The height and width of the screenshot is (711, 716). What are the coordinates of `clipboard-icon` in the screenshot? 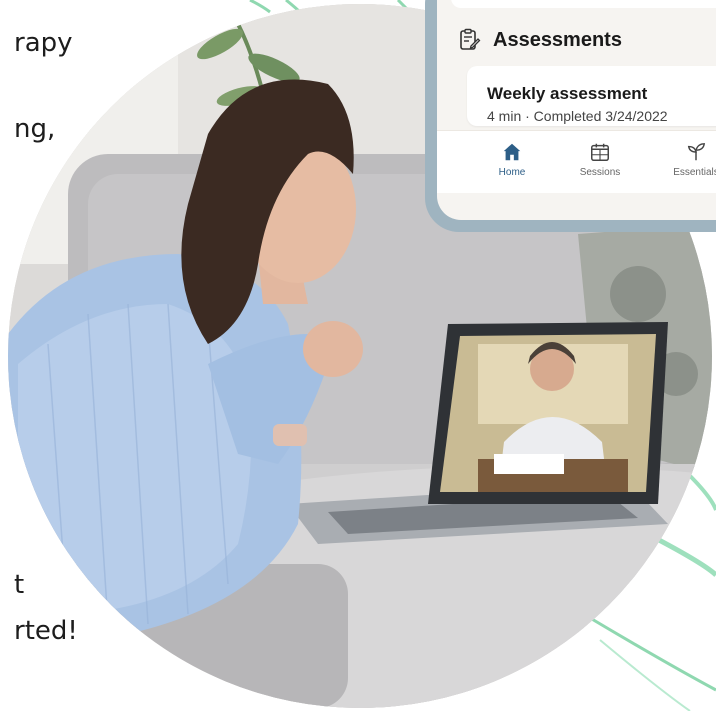 It's located at (470, 39).